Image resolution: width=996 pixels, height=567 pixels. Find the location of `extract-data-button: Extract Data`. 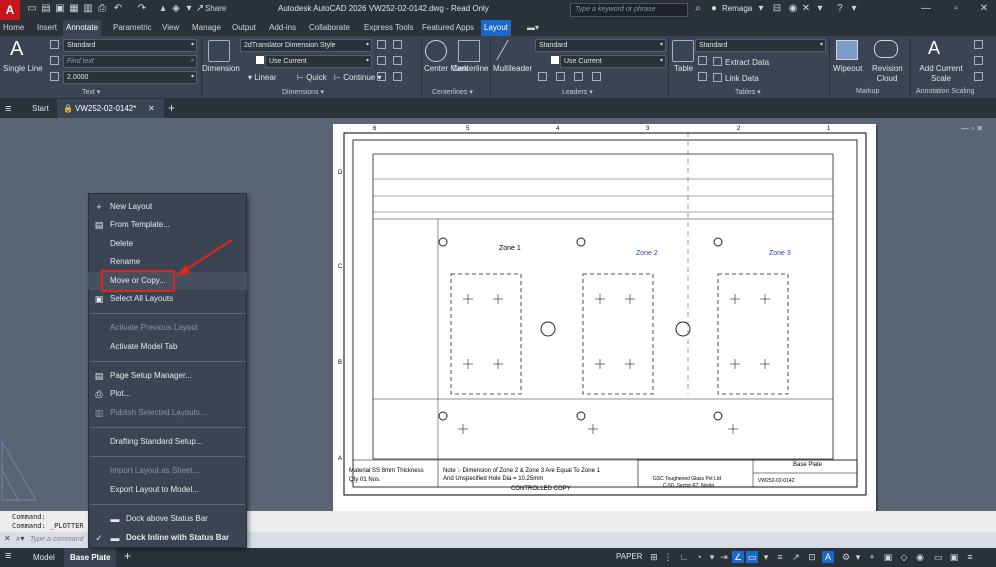

extract-data-button: Extract Data is located at coordinates (741, 61).